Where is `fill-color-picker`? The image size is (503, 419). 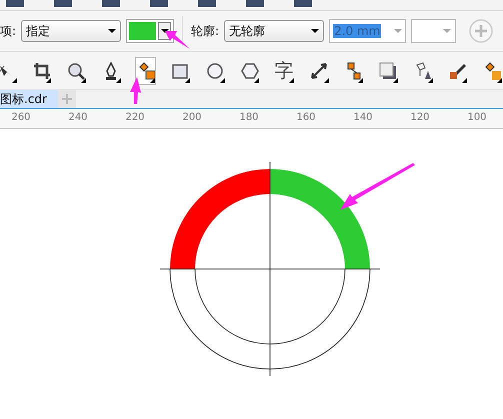 fill-color-picker is located at coordinates (150, 31).